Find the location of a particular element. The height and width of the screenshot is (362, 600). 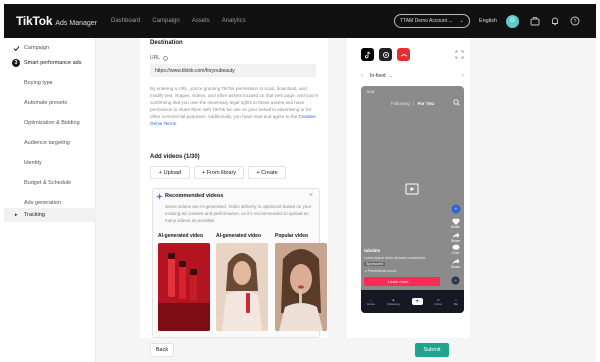

top-right-controls: TTAM Demo Account ... ⌄ English G ? is located at coordinates (490, 21).